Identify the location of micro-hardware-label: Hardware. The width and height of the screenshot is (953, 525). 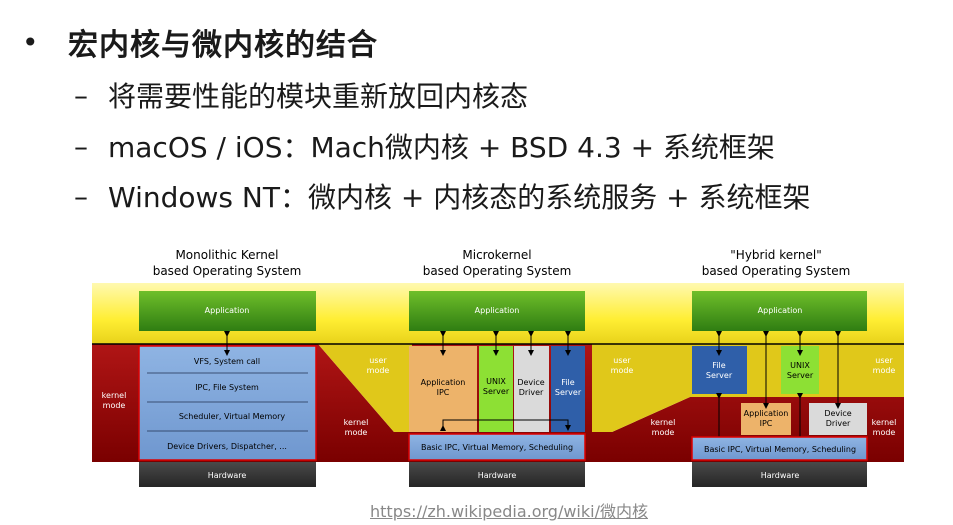
(497, 475).